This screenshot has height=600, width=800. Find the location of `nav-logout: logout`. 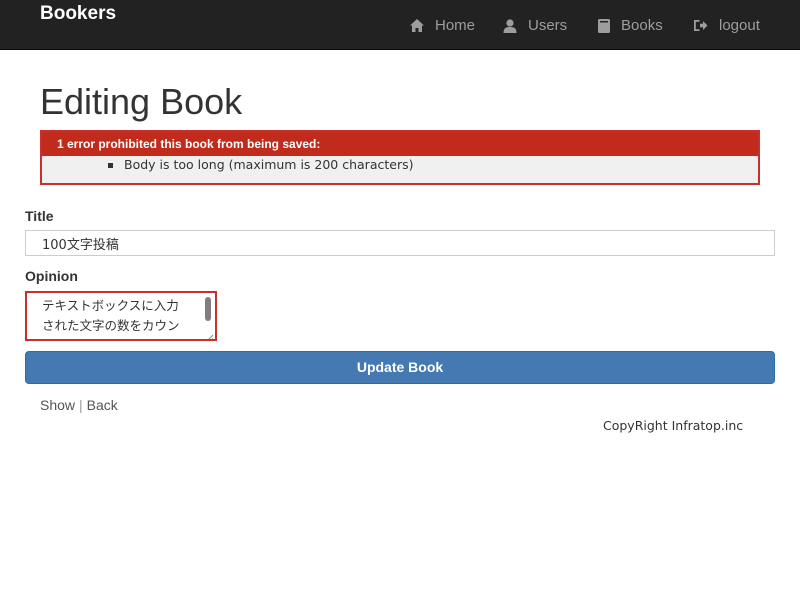

nav-logout: logout is located at coordinates (726, 25).